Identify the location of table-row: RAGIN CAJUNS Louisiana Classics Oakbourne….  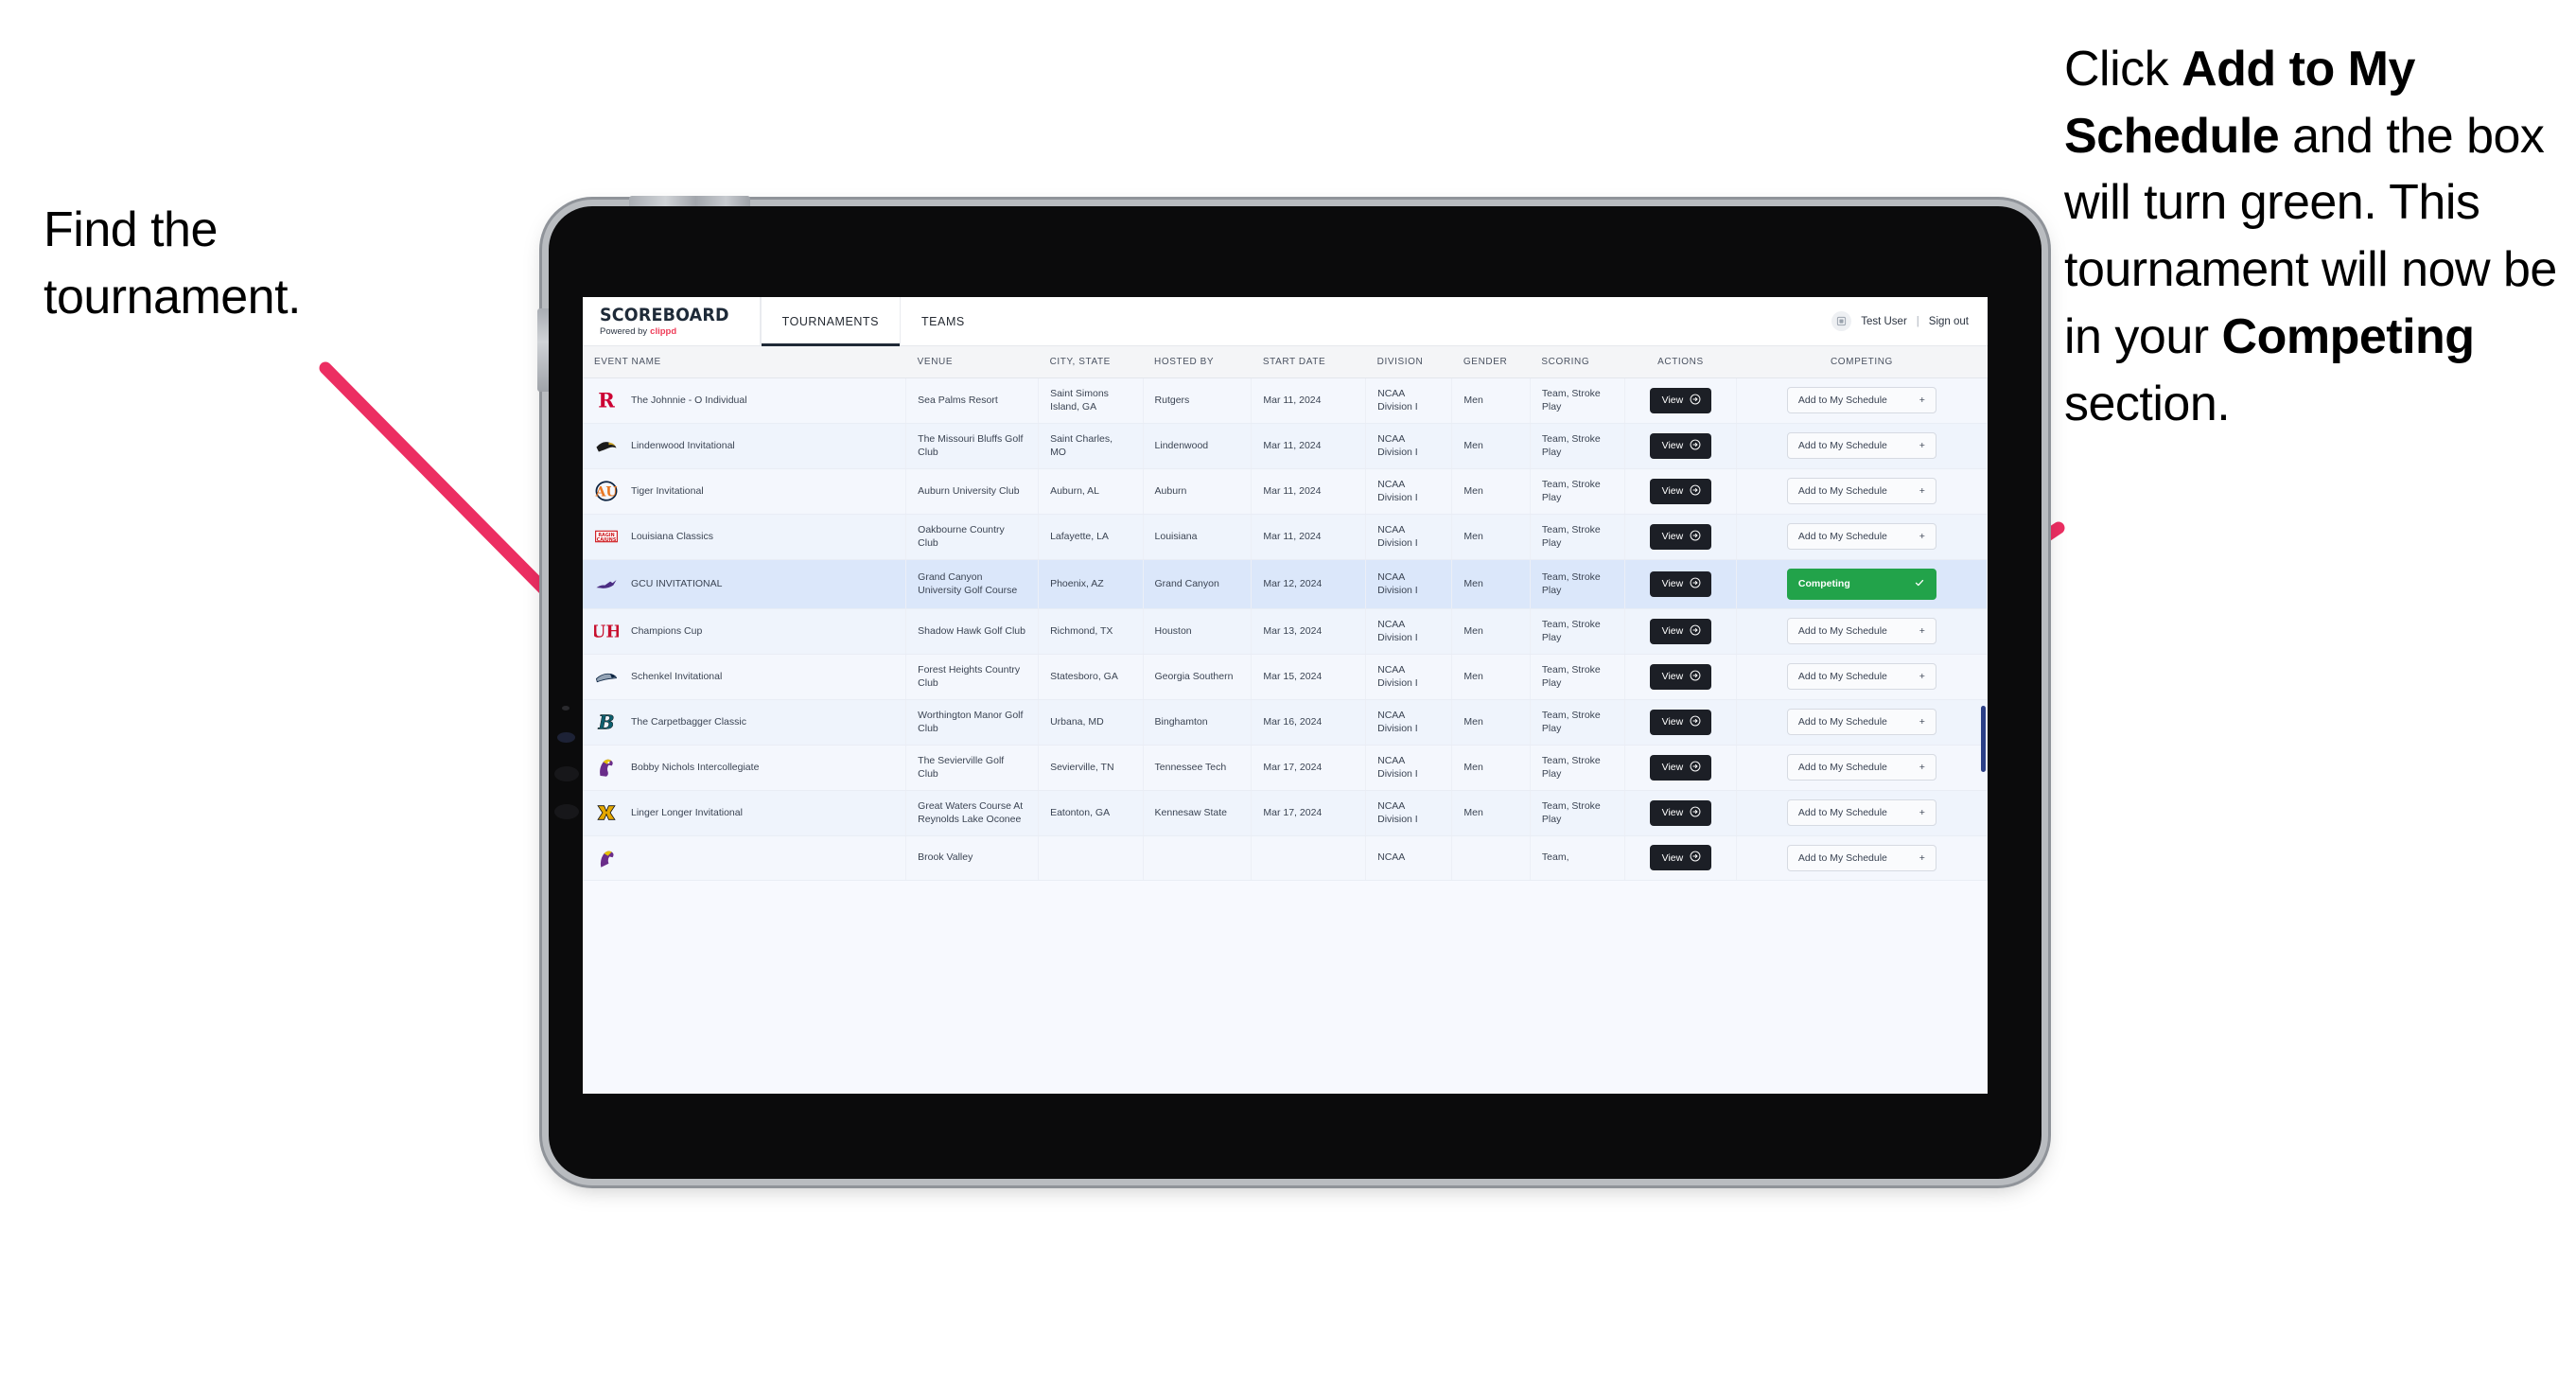
(1285, 537).